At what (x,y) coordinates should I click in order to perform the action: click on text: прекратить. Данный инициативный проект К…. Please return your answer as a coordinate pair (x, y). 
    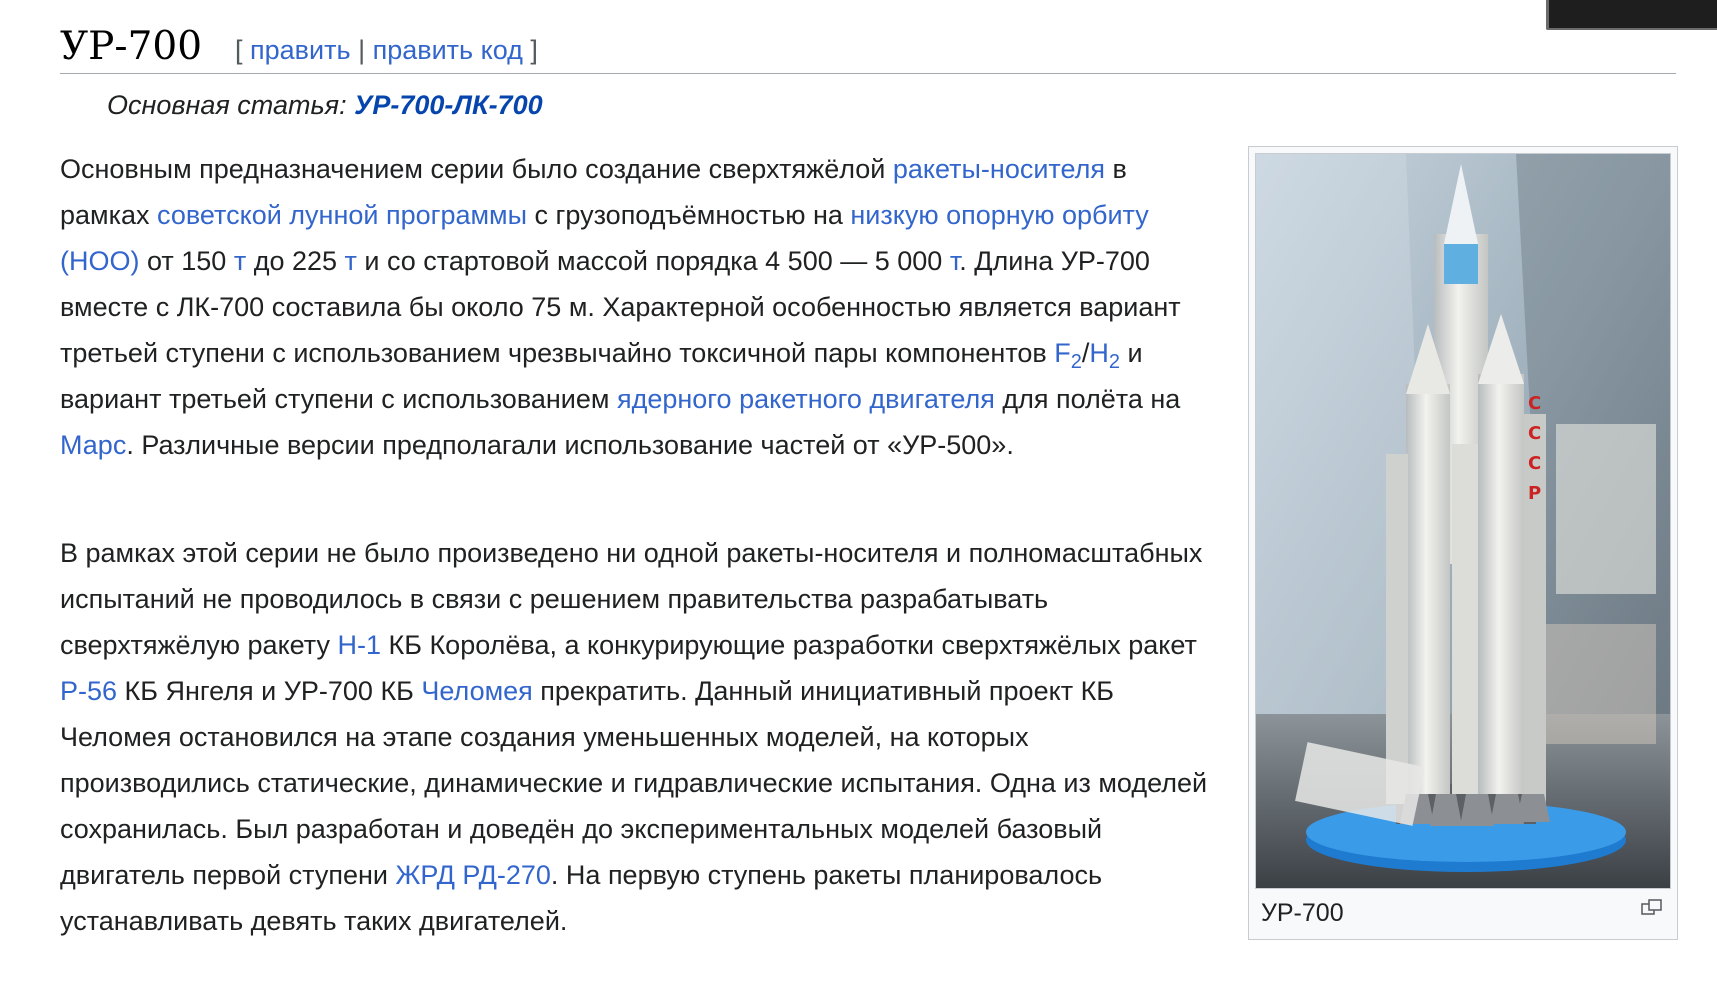
    Looking at the image, I should click on (634, 783).